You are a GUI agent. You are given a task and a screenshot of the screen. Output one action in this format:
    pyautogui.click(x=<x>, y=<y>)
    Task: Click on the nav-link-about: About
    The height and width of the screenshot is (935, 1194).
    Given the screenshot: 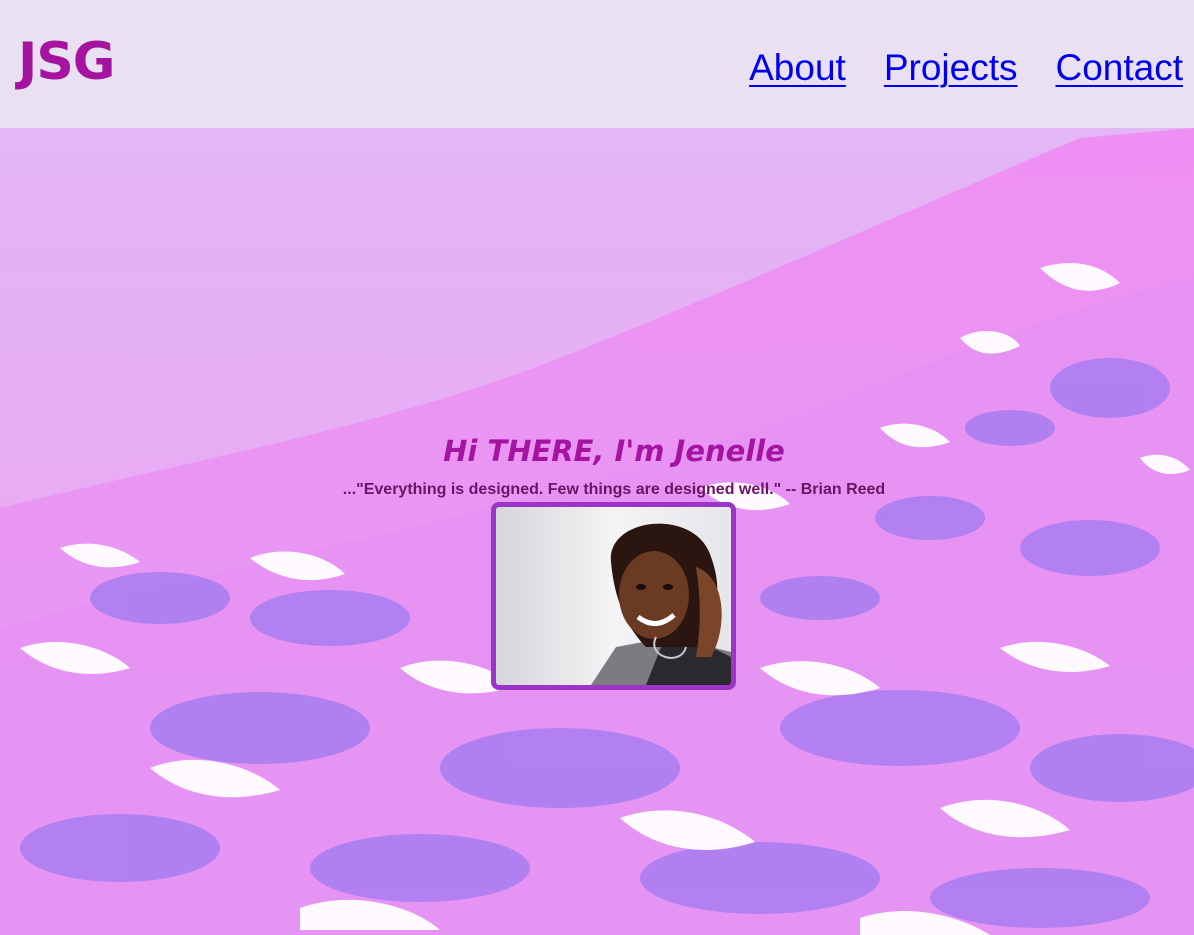 What is the action you would take?
    pyautogui.click(x=797, y=68)
    